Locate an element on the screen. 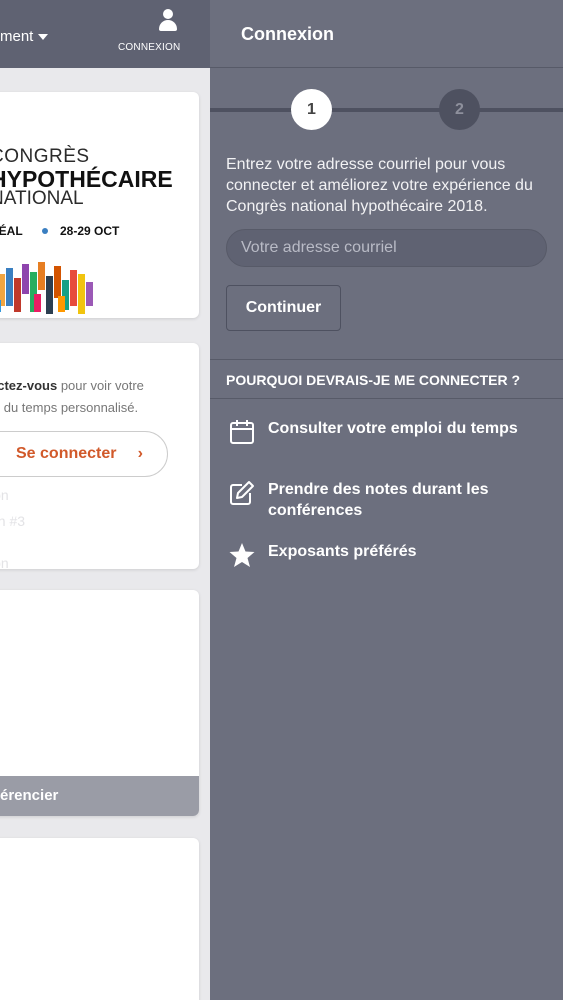 The width and height of the screenshot is (563, 1000). logo-text-congres: CONGRÈS is located at coordinates (45, 156).